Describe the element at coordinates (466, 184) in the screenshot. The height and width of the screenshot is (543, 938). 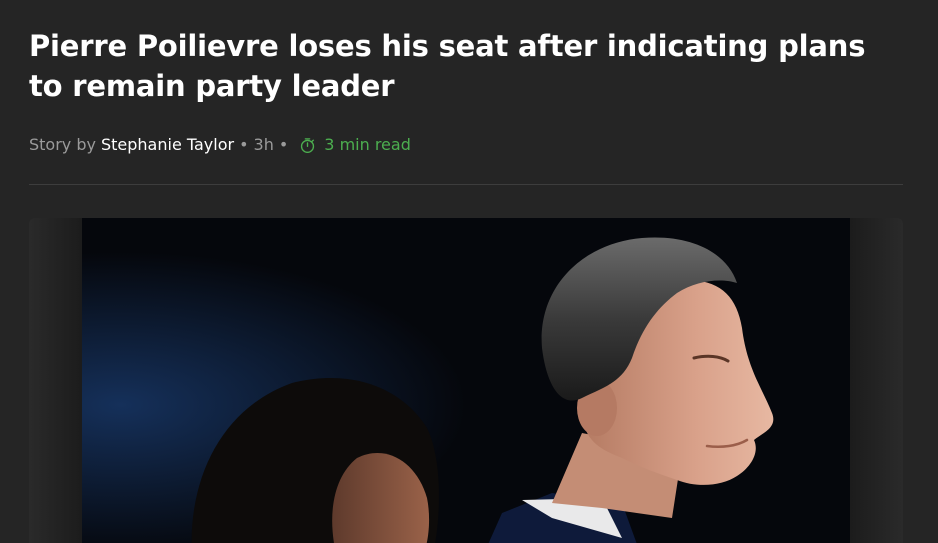
I see `divider` at that location.